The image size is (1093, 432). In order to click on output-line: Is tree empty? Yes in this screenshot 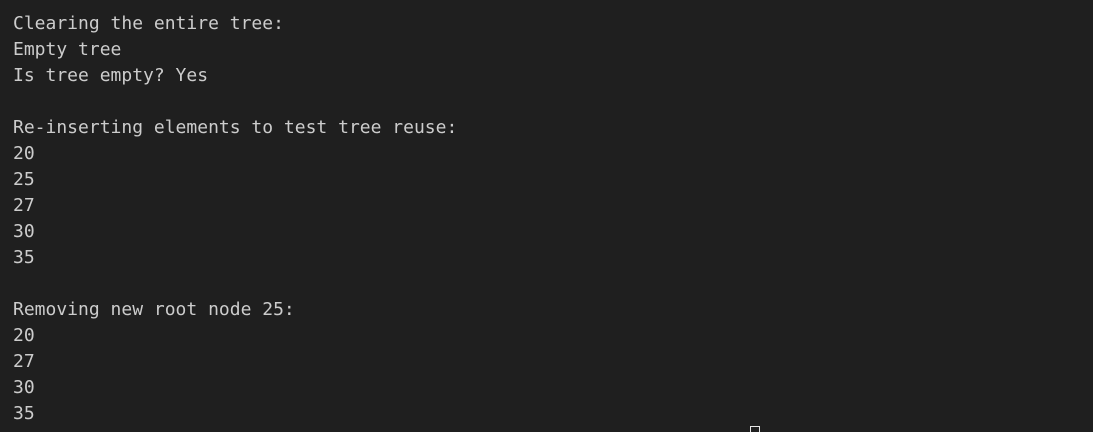, I will do `click(111, 75)`.